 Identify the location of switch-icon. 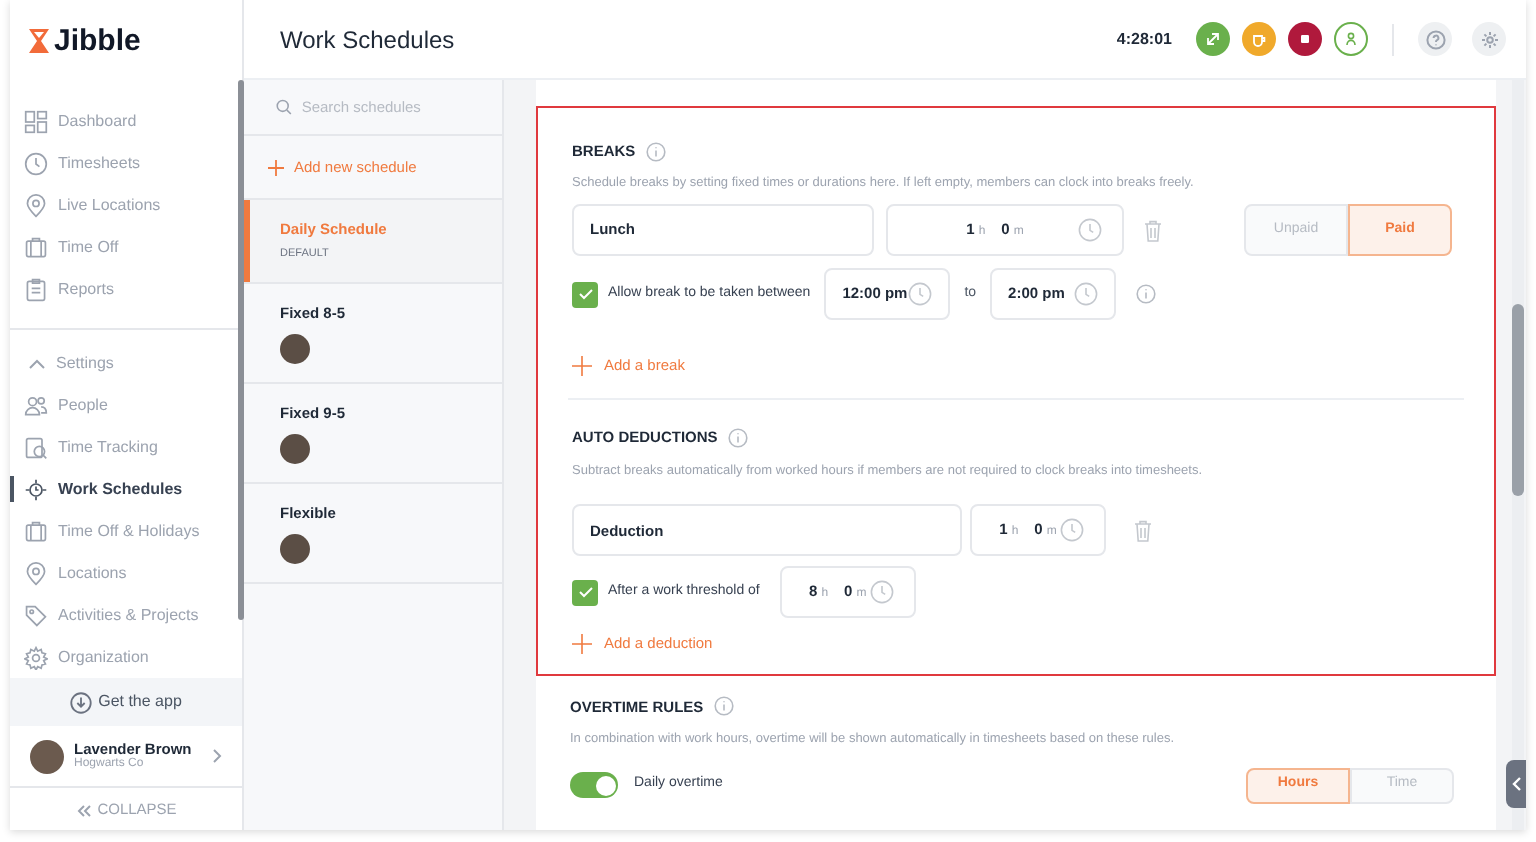
(1213, 39).